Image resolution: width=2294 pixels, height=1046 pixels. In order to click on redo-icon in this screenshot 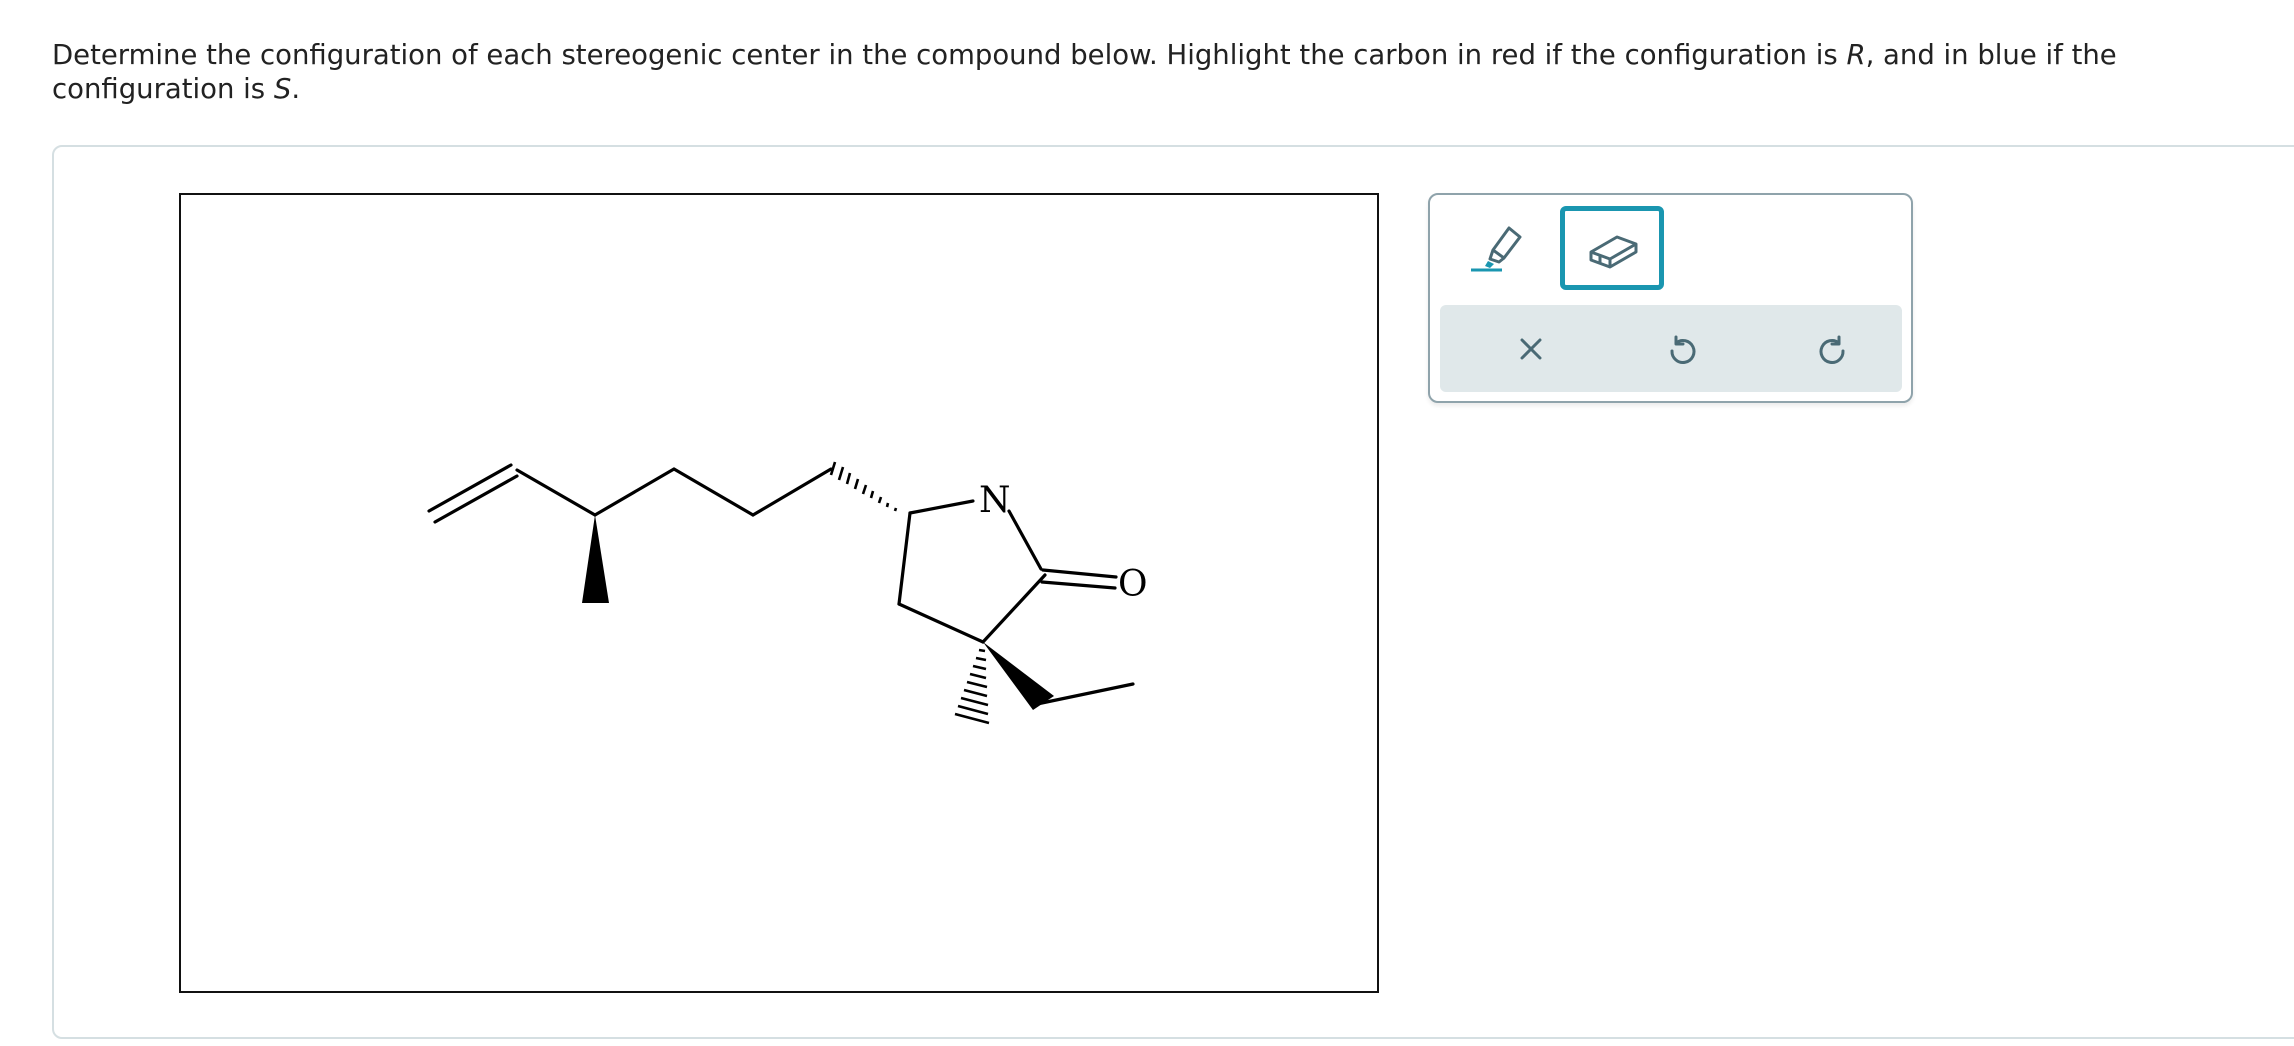, I will do `click(1832, 349)`.